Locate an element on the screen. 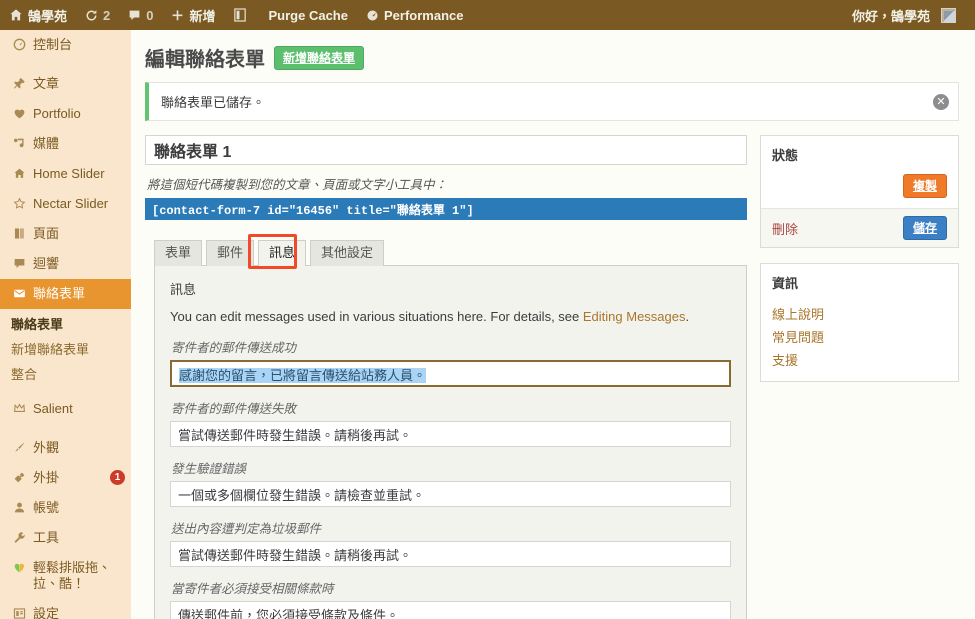 This screenshot has width=975, height=619. adminbar-purge-cache: Purge Cache is located at coordinates (308, 15).